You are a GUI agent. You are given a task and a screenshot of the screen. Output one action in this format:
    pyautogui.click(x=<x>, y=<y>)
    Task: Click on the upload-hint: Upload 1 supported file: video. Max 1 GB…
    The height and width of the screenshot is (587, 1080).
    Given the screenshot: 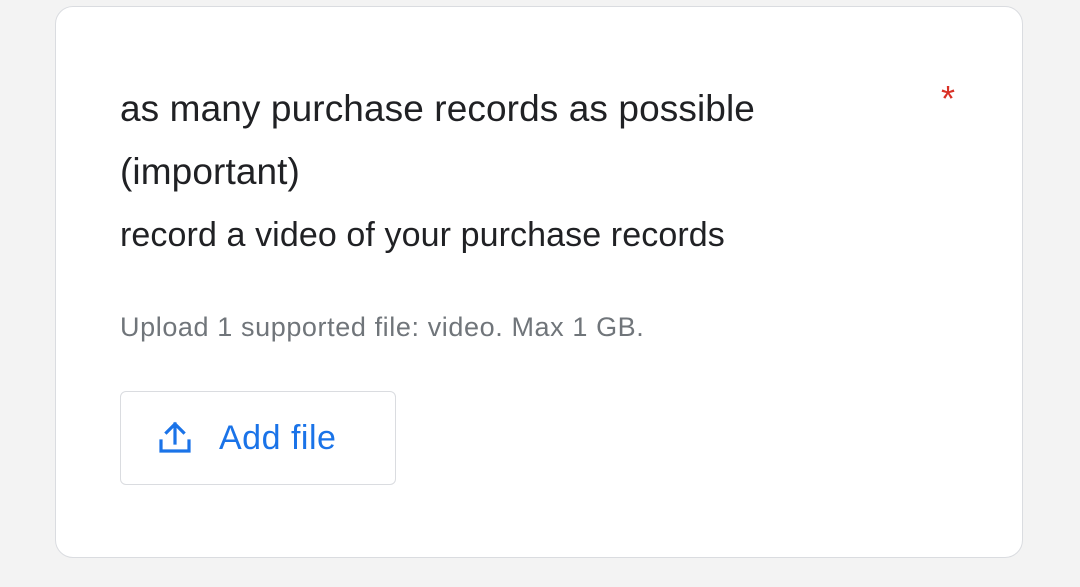 What is the action you would take?
    pyautogui.click(x=382, y=327)
    